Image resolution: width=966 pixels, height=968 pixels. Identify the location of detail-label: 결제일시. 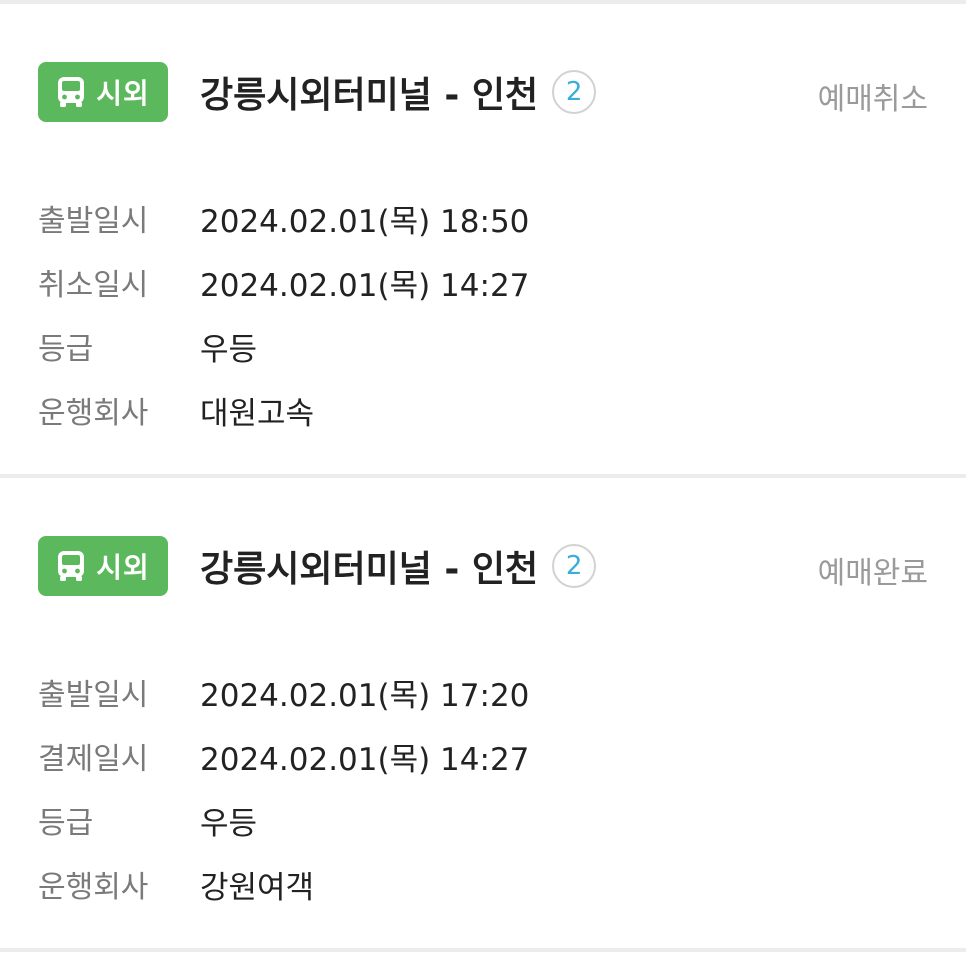
(93, 759).